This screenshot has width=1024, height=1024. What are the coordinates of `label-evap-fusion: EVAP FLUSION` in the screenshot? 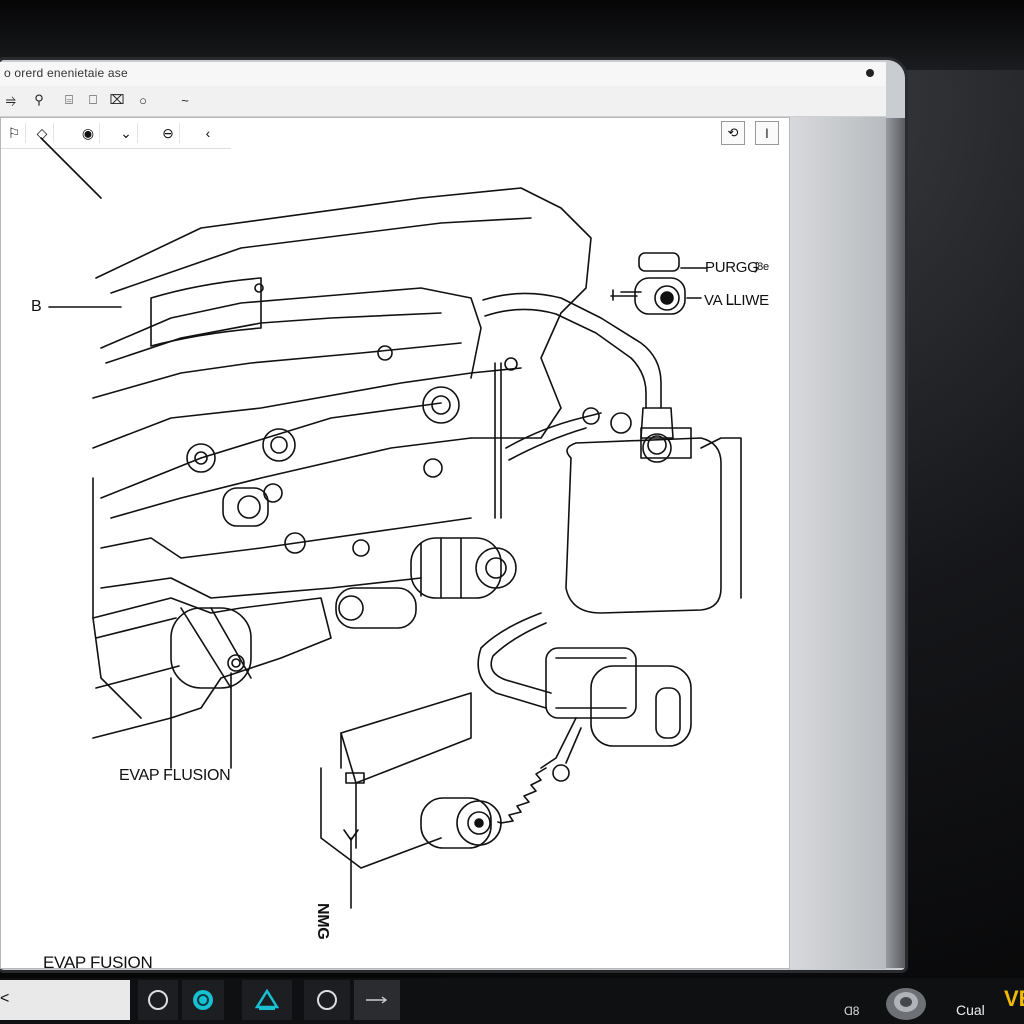 It's located at (175, 775).